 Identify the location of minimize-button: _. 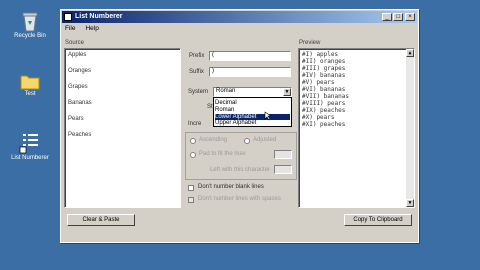
(387, 17).